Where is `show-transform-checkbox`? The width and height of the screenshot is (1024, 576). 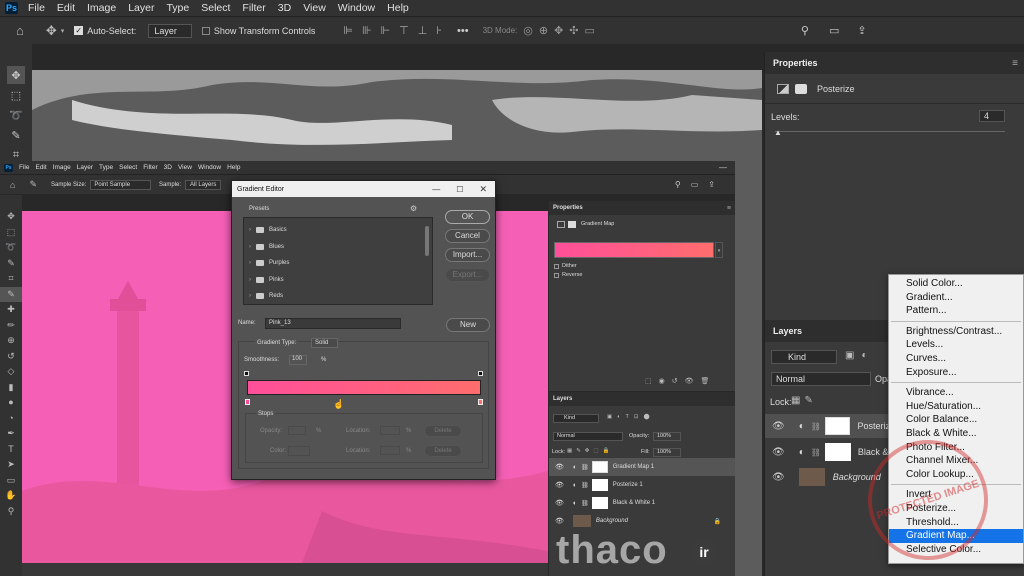 show-transform-checkbox is located at coordinates (205, 30).